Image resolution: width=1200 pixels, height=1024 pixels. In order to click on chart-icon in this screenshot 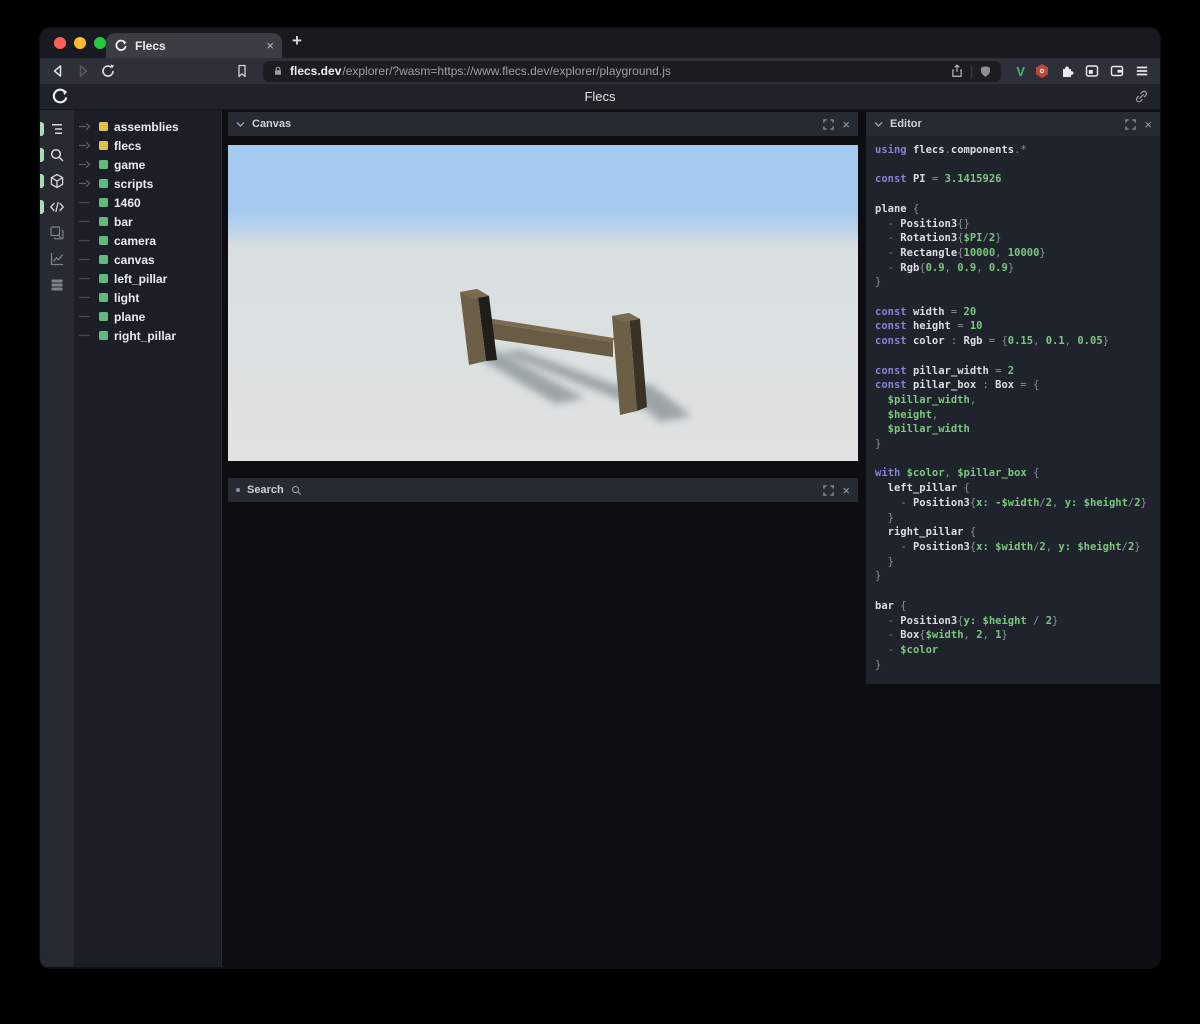, I will do `click(57, 259)`.